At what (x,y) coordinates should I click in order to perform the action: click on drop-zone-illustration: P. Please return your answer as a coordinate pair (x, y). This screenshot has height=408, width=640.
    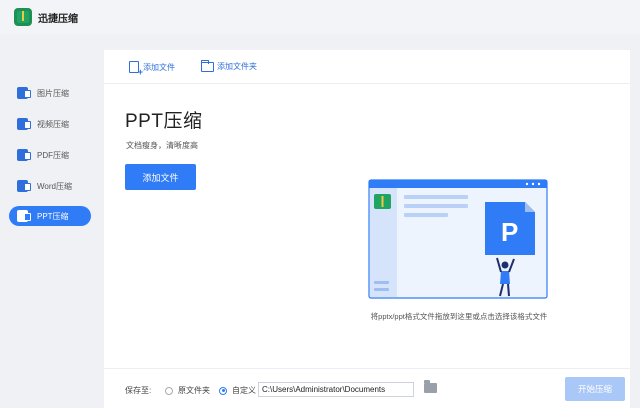
    Looking at the image, I should click on (458, 240).